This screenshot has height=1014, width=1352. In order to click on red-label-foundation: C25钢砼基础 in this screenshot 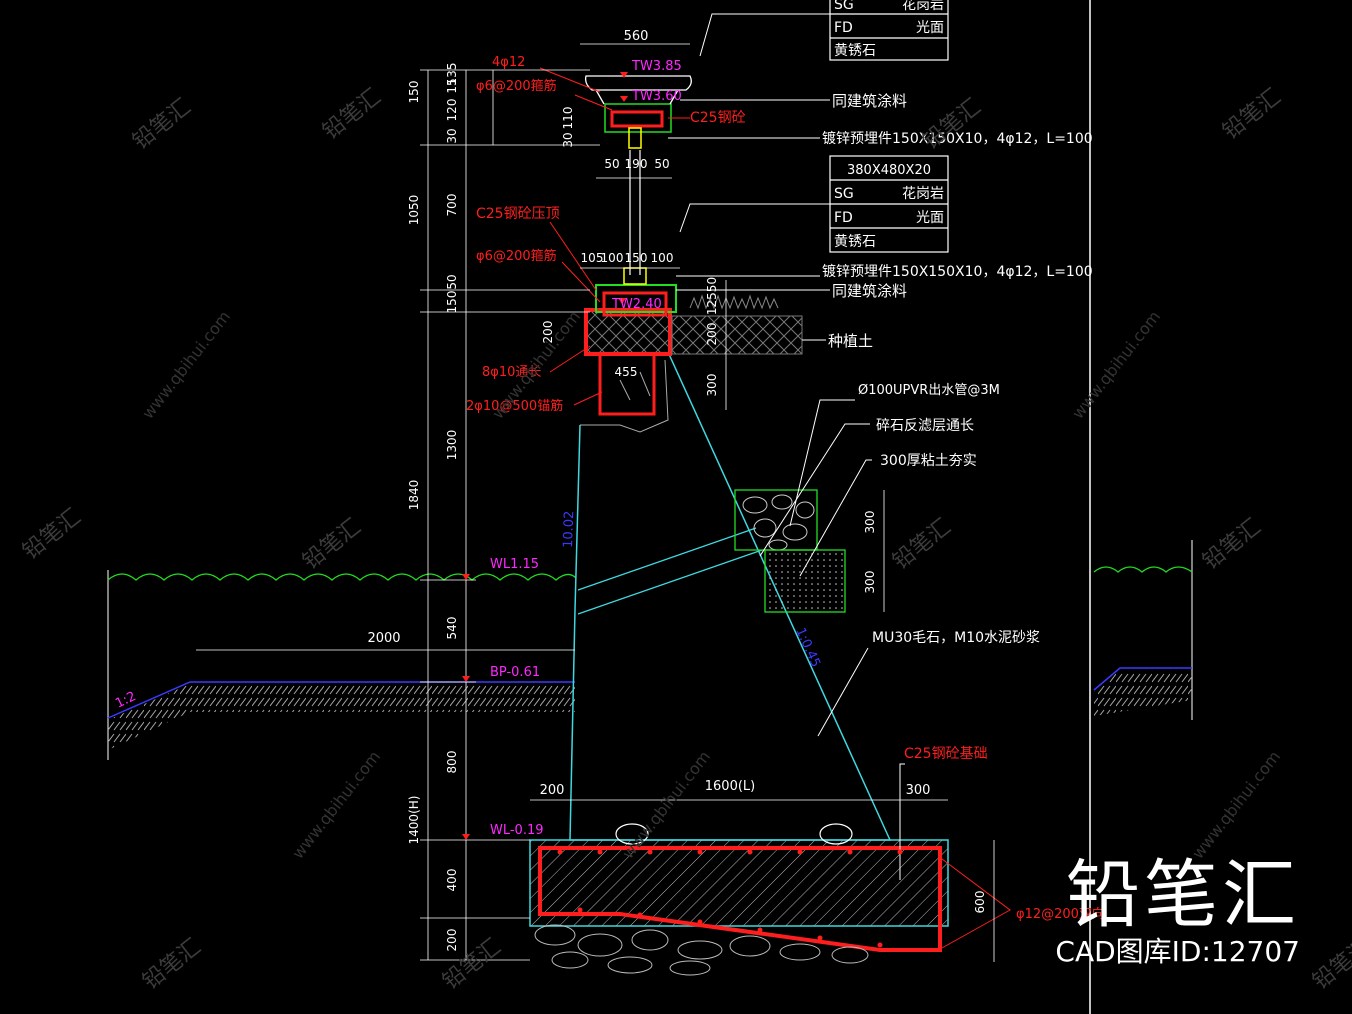, I will do `click(946, 753)`.